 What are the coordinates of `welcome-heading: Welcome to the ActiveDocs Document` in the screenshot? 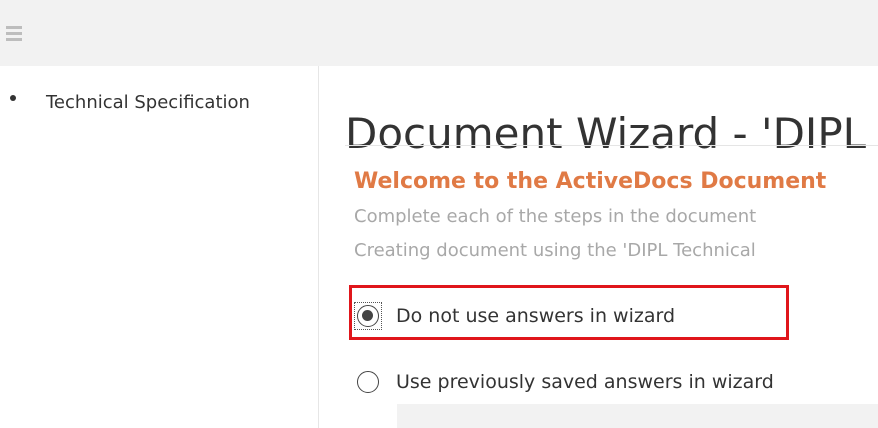 It's located at (590, 181).